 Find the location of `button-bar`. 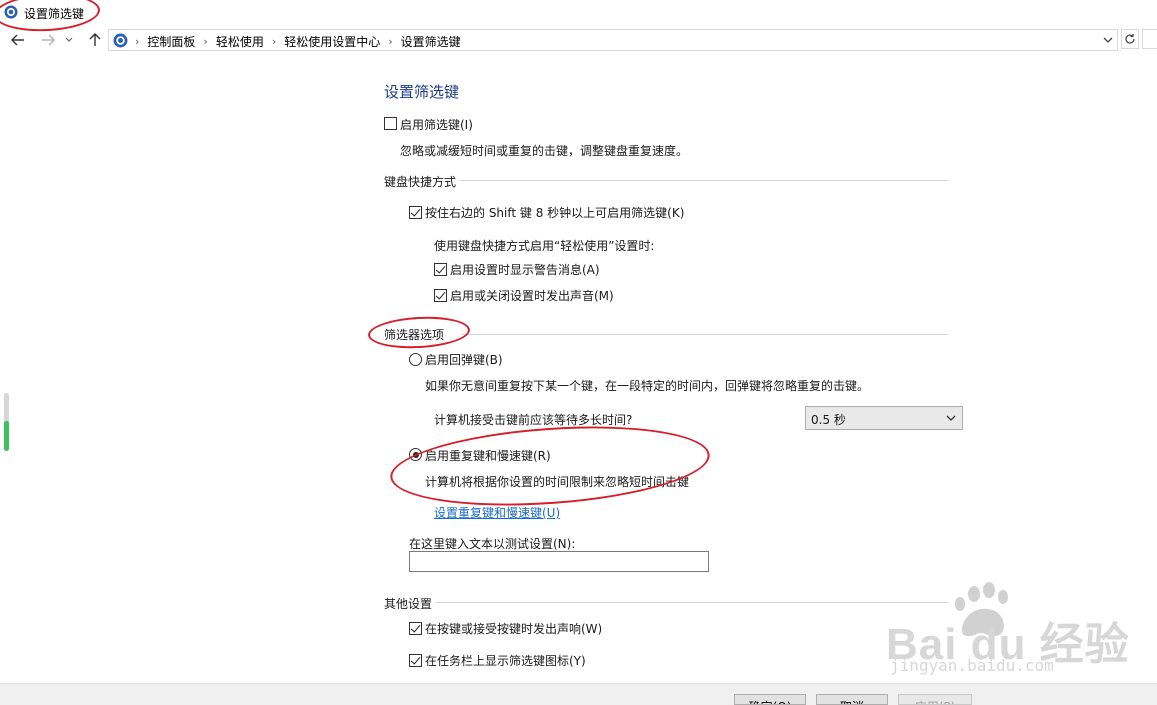

button-bar is located at coordinates (578, 694).